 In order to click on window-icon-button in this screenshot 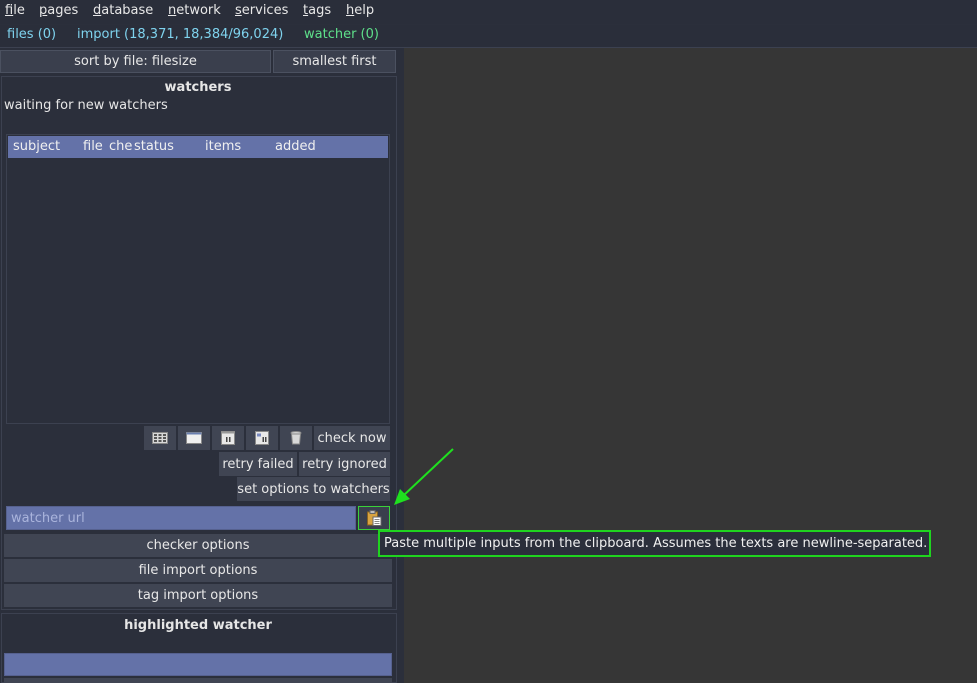, I will do `click(194, 438)`.